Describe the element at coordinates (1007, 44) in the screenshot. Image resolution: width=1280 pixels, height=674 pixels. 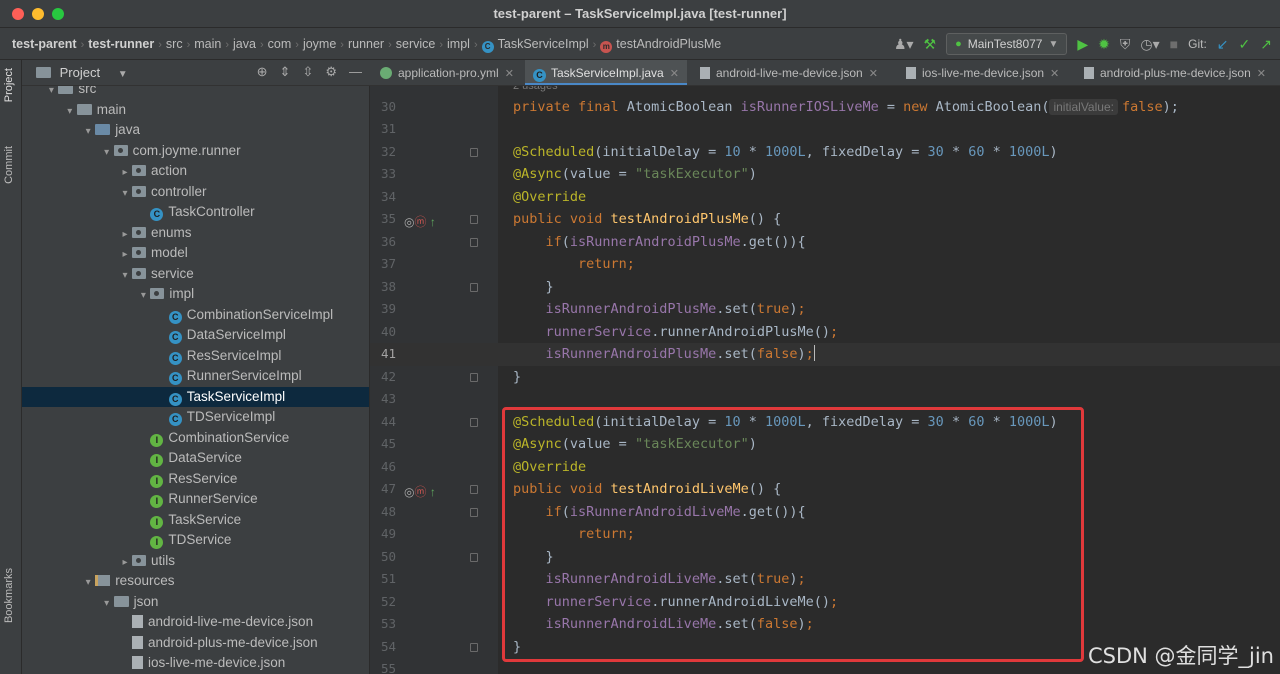
I see `run-config-dropdown: ● MainTest8077 ▼` at that location.